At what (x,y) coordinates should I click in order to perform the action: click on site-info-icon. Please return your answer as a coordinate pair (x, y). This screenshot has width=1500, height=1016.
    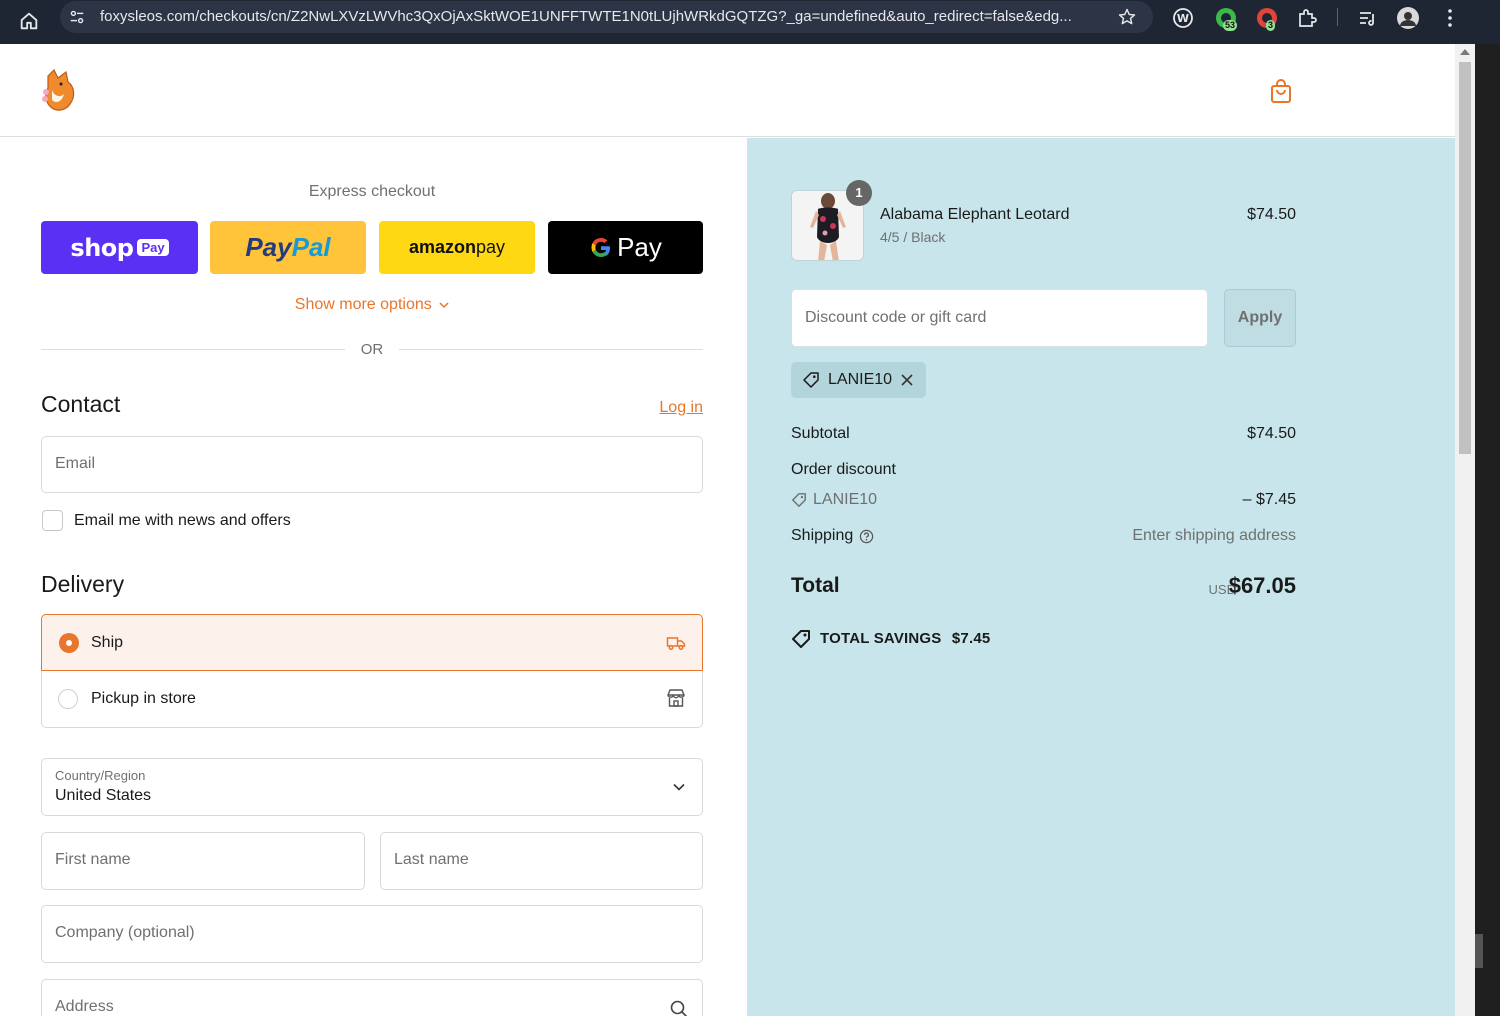
    Looking at the image, I should click on (77, 17).